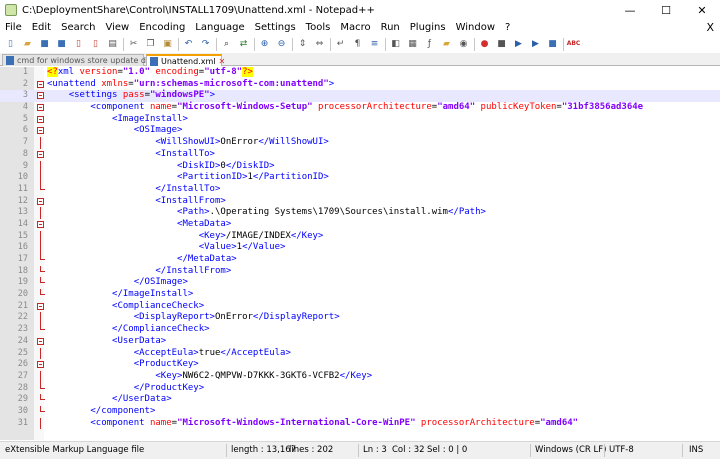  Describe the element at coordinates (360, 365) in the screenshot. I see `code-line: 26 <ProductKey>` at that location.